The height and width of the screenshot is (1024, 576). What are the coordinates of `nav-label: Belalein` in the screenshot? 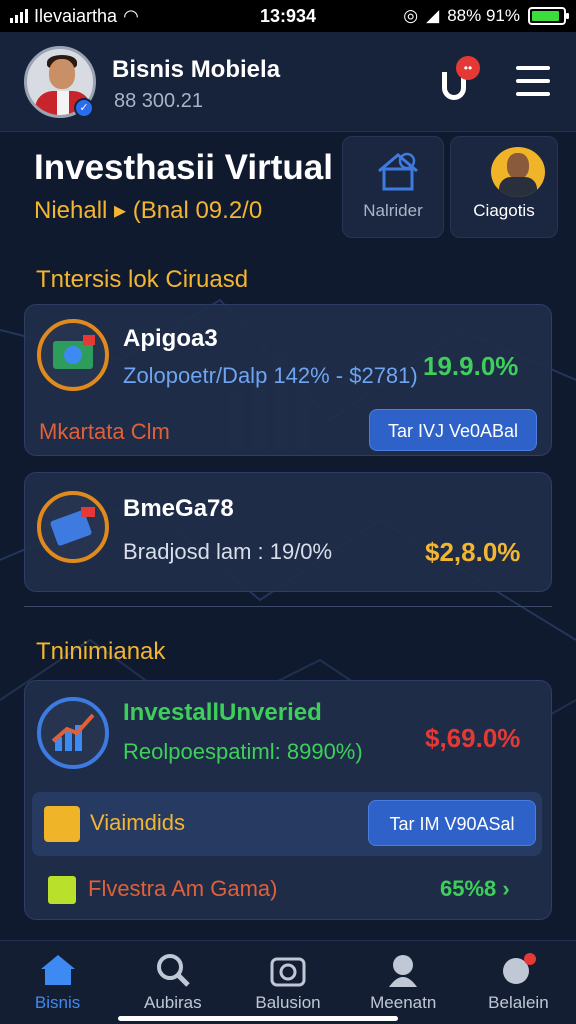 It's located at (518, 1002).